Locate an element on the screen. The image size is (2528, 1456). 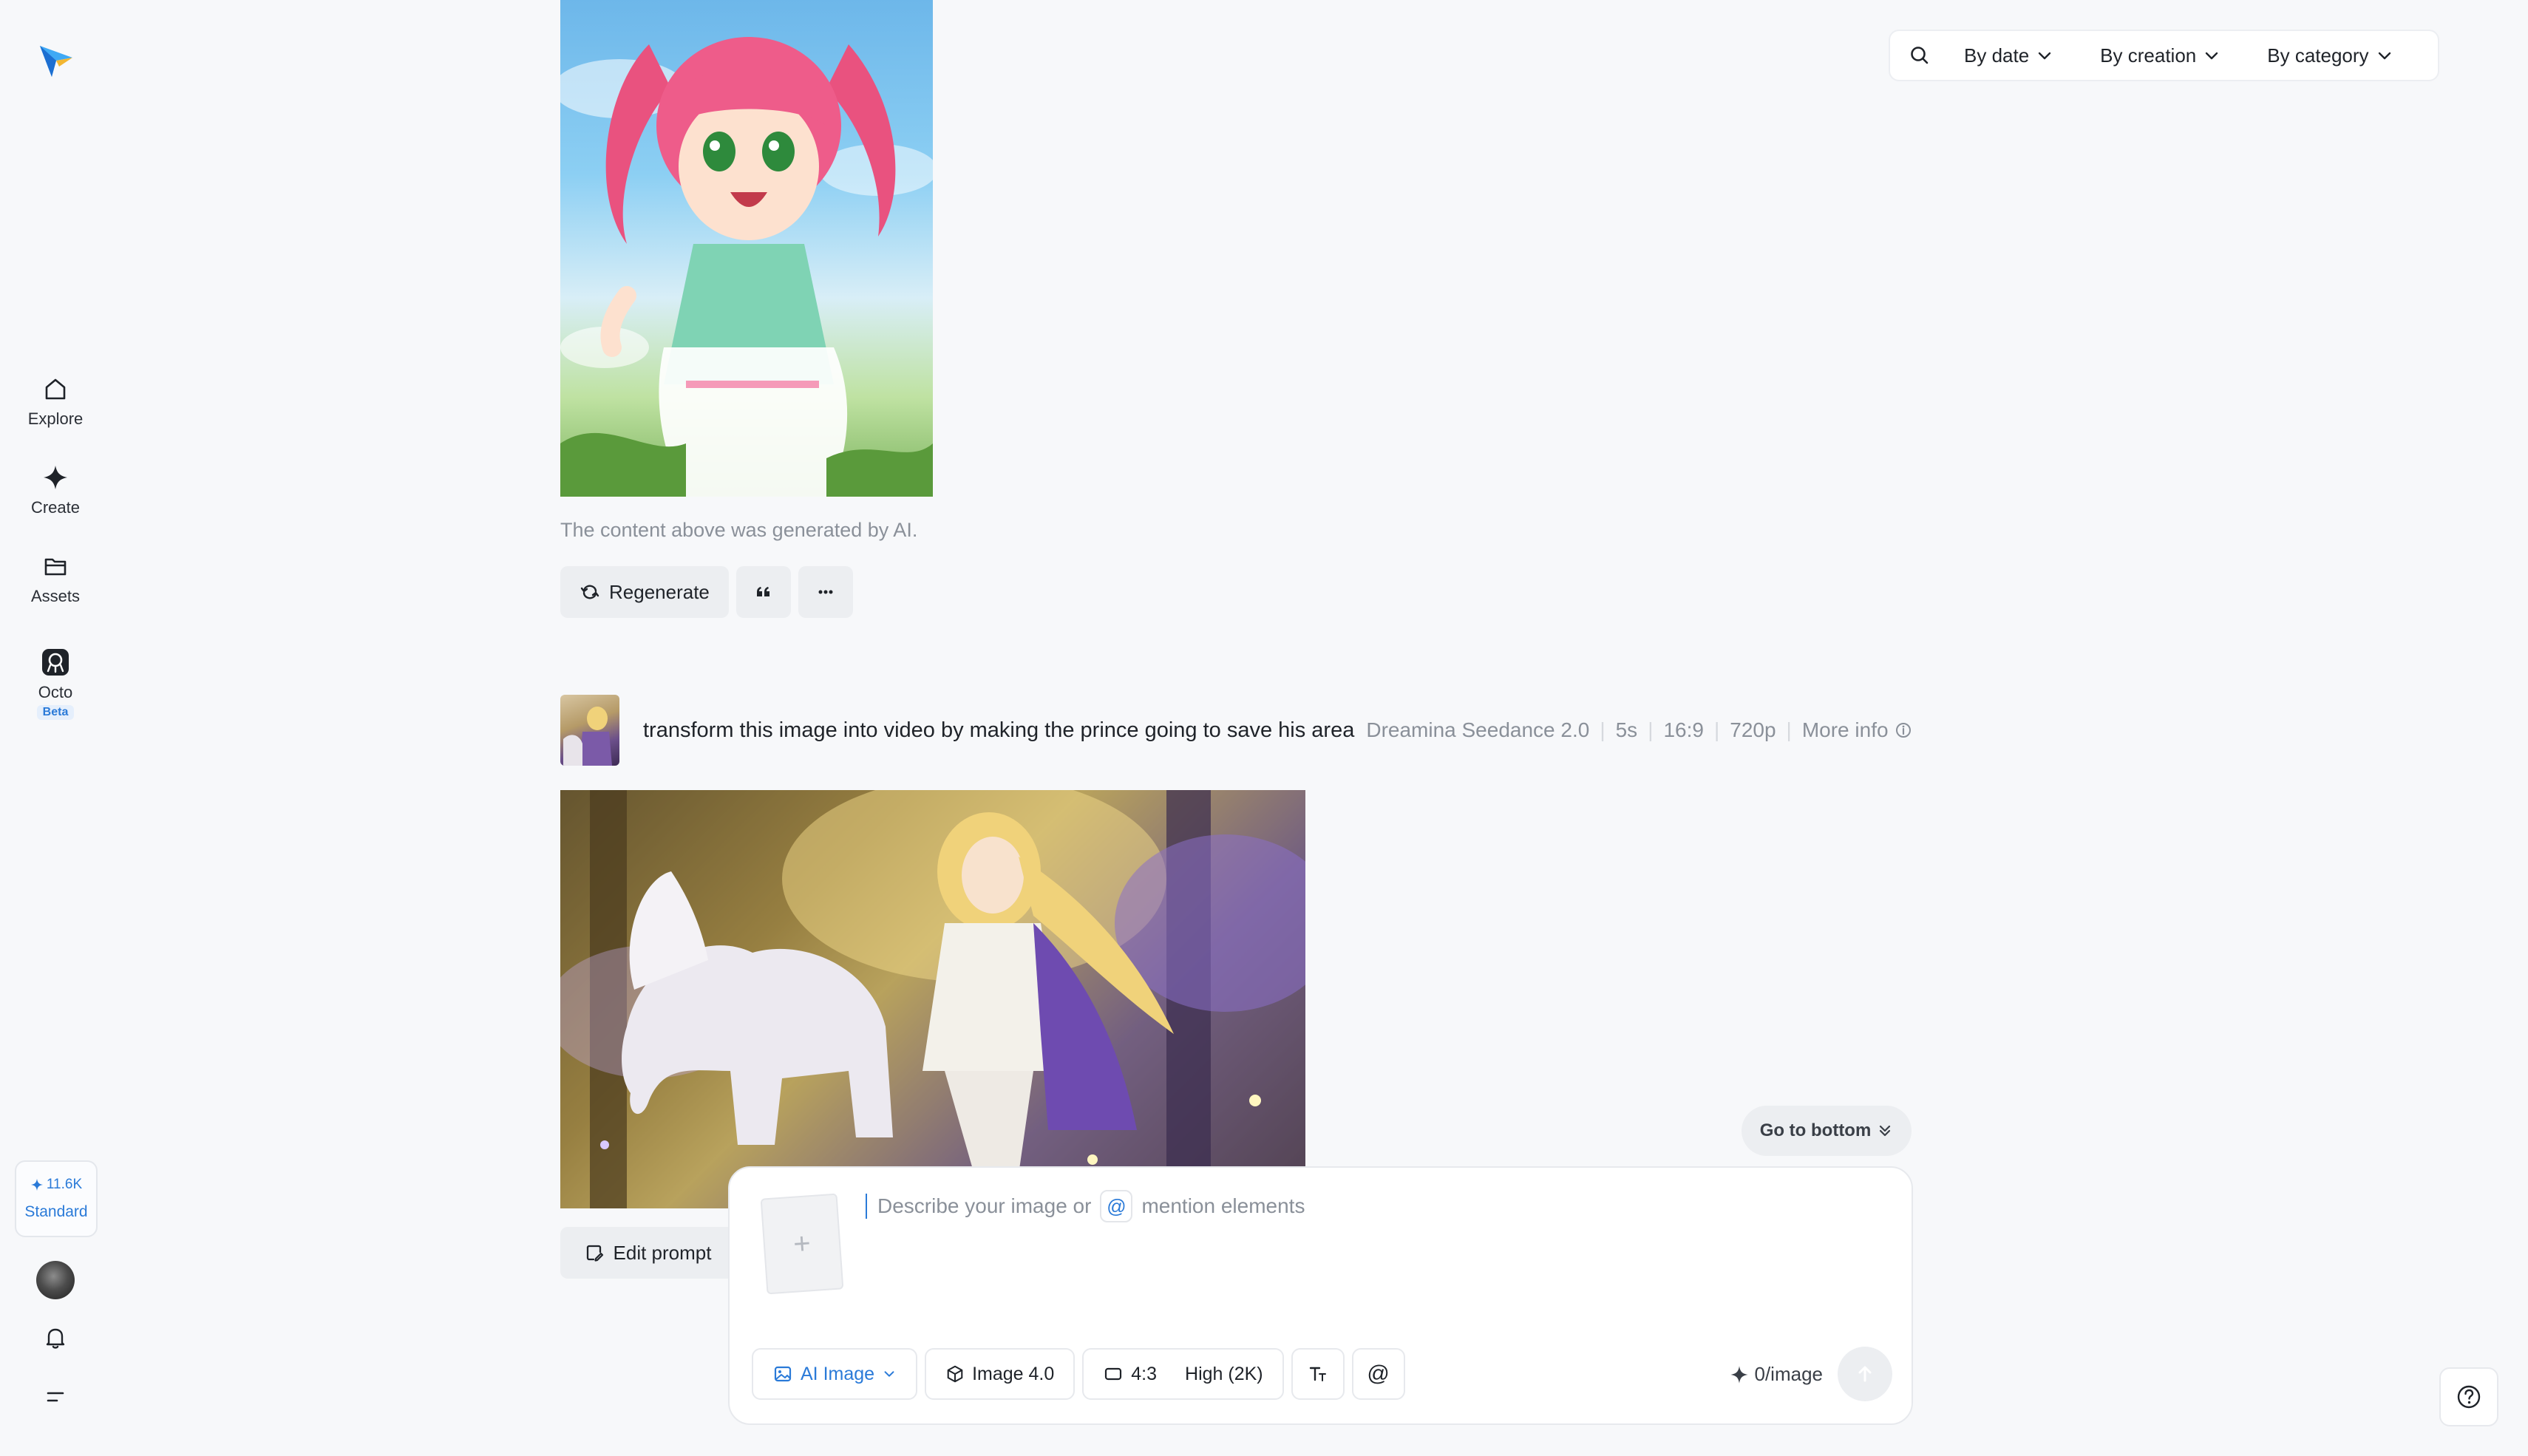
plan-label: Standard is located at coordinates (56, 1211).